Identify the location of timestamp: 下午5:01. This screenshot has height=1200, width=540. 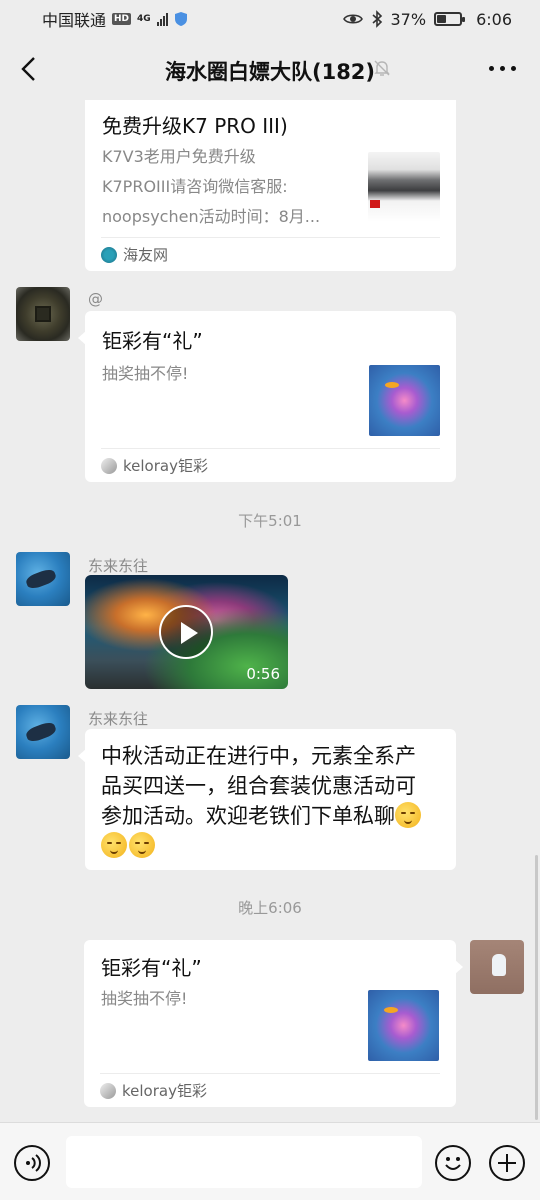
(270, 521).